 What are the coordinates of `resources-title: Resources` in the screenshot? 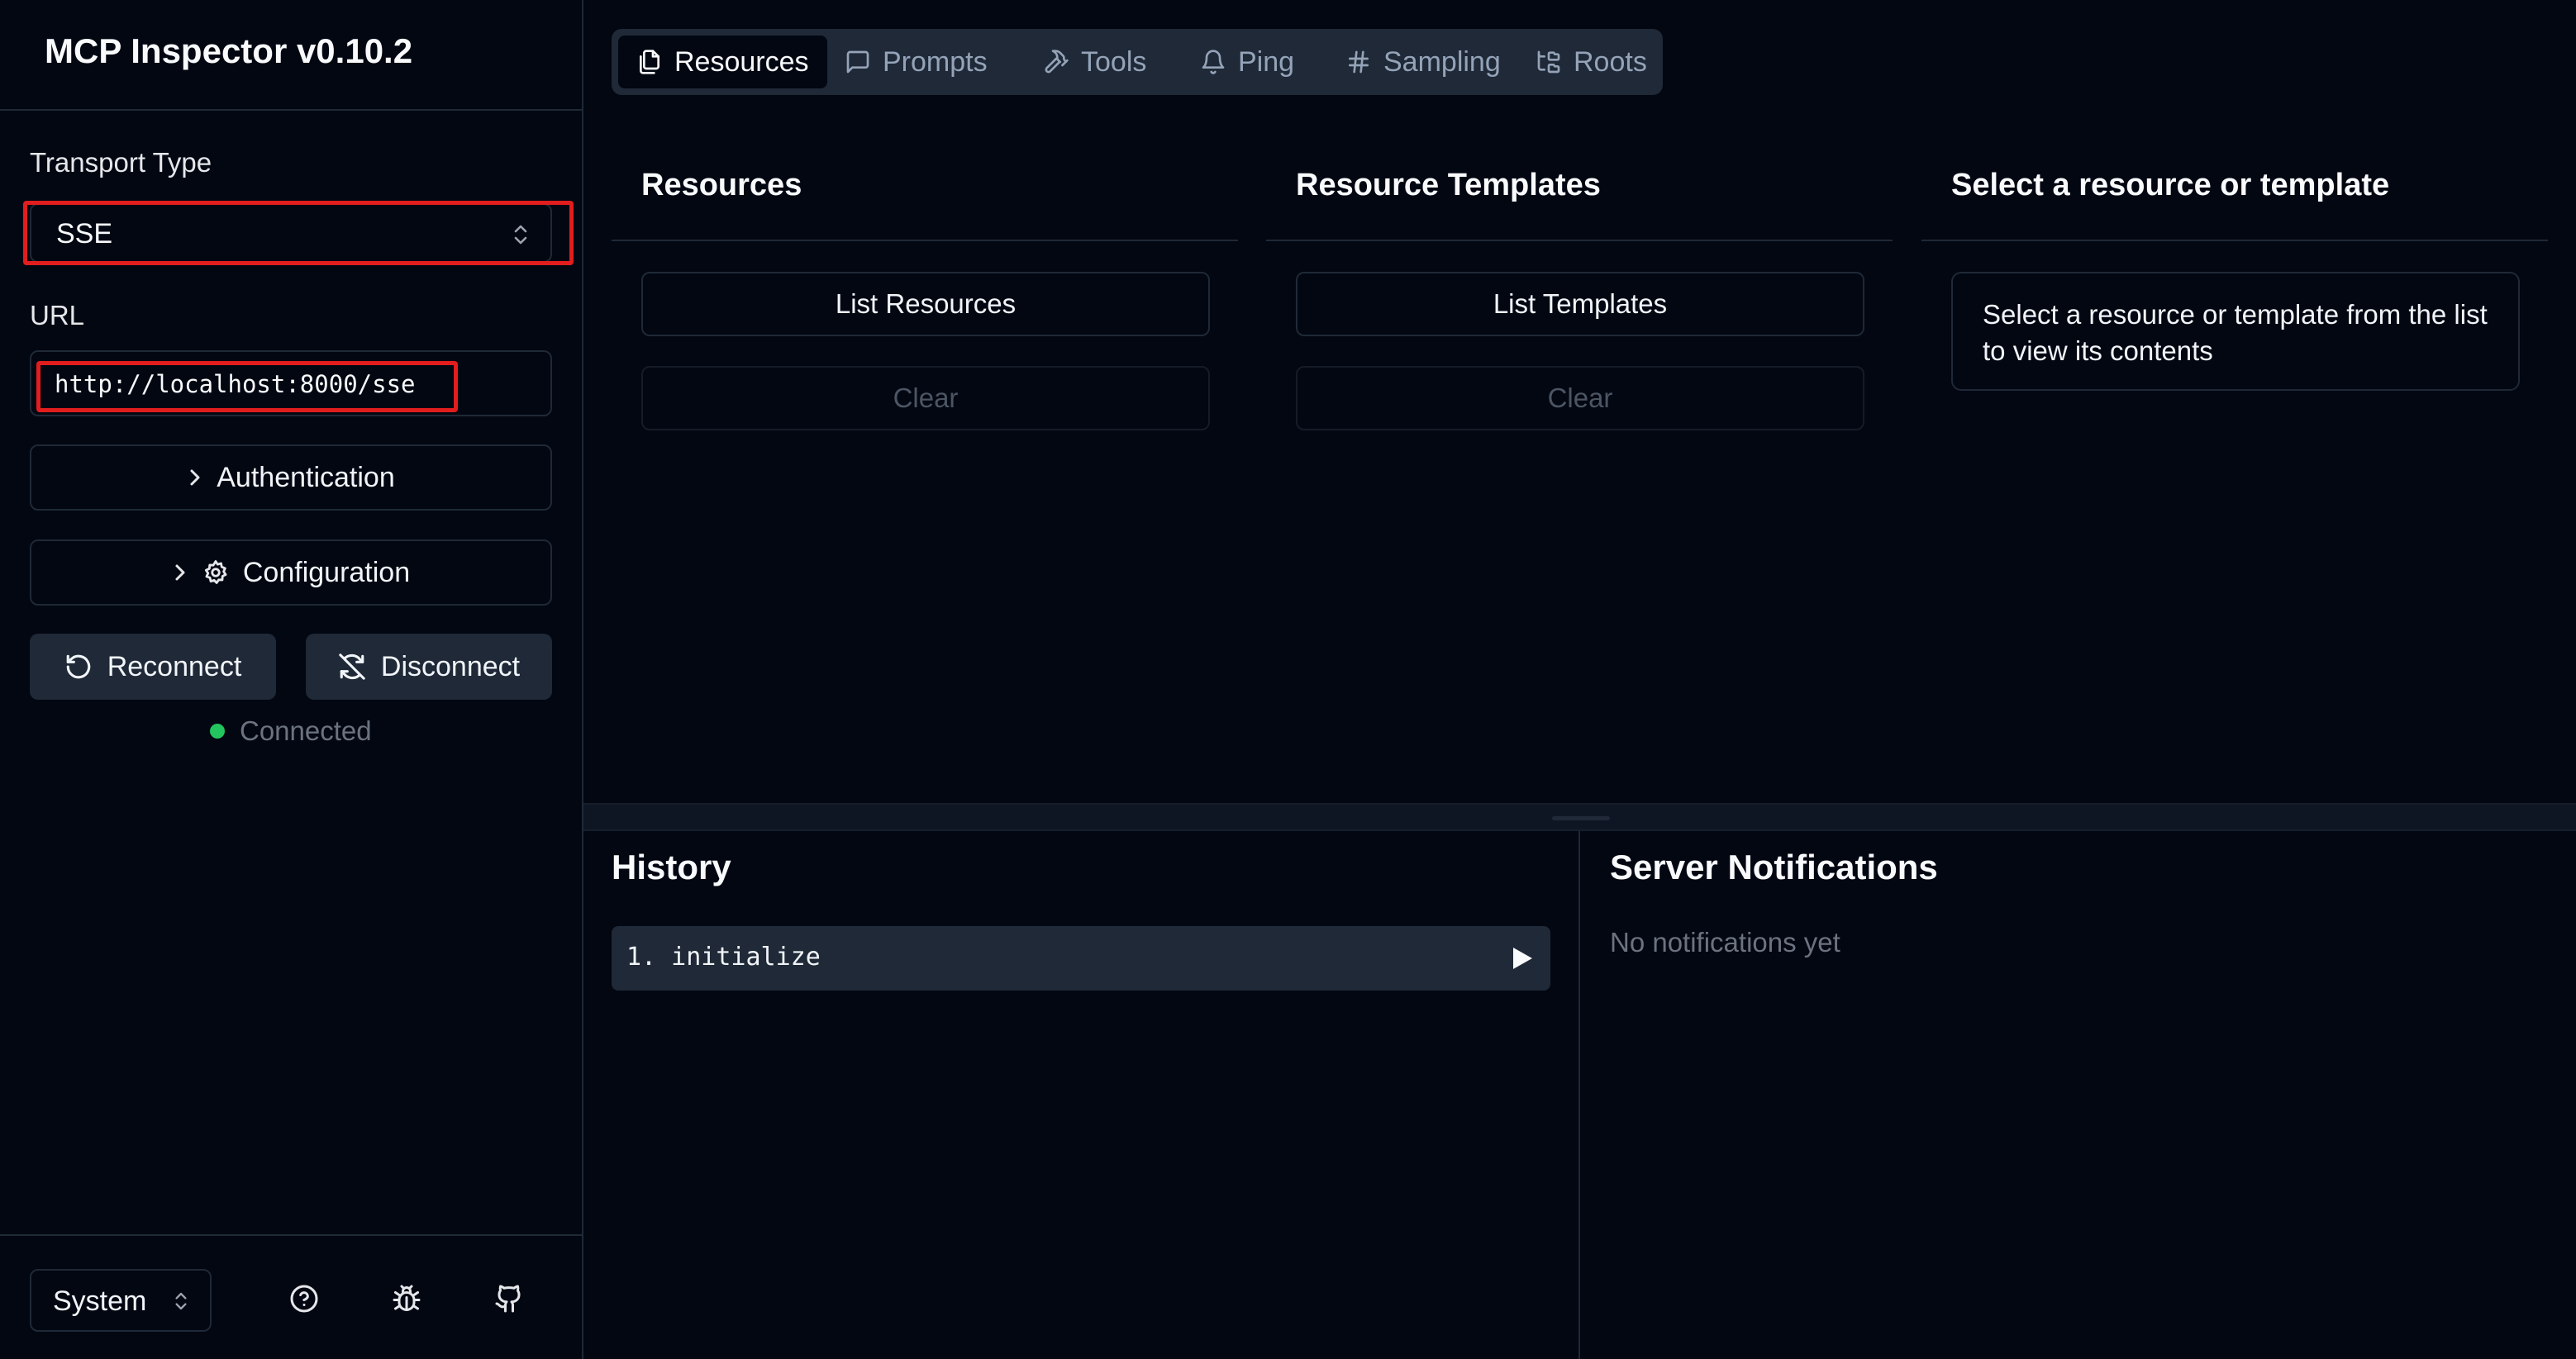 It's located at (721, 185).